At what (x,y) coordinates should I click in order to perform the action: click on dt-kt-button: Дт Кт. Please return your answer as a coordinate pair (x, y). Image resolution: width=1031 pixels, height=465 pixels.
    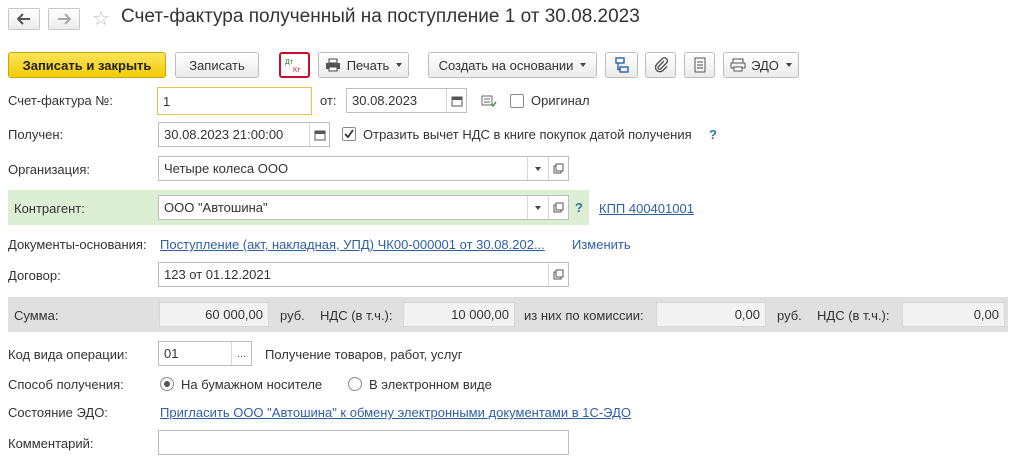
    Looking at the image, I should click on (294, 65).